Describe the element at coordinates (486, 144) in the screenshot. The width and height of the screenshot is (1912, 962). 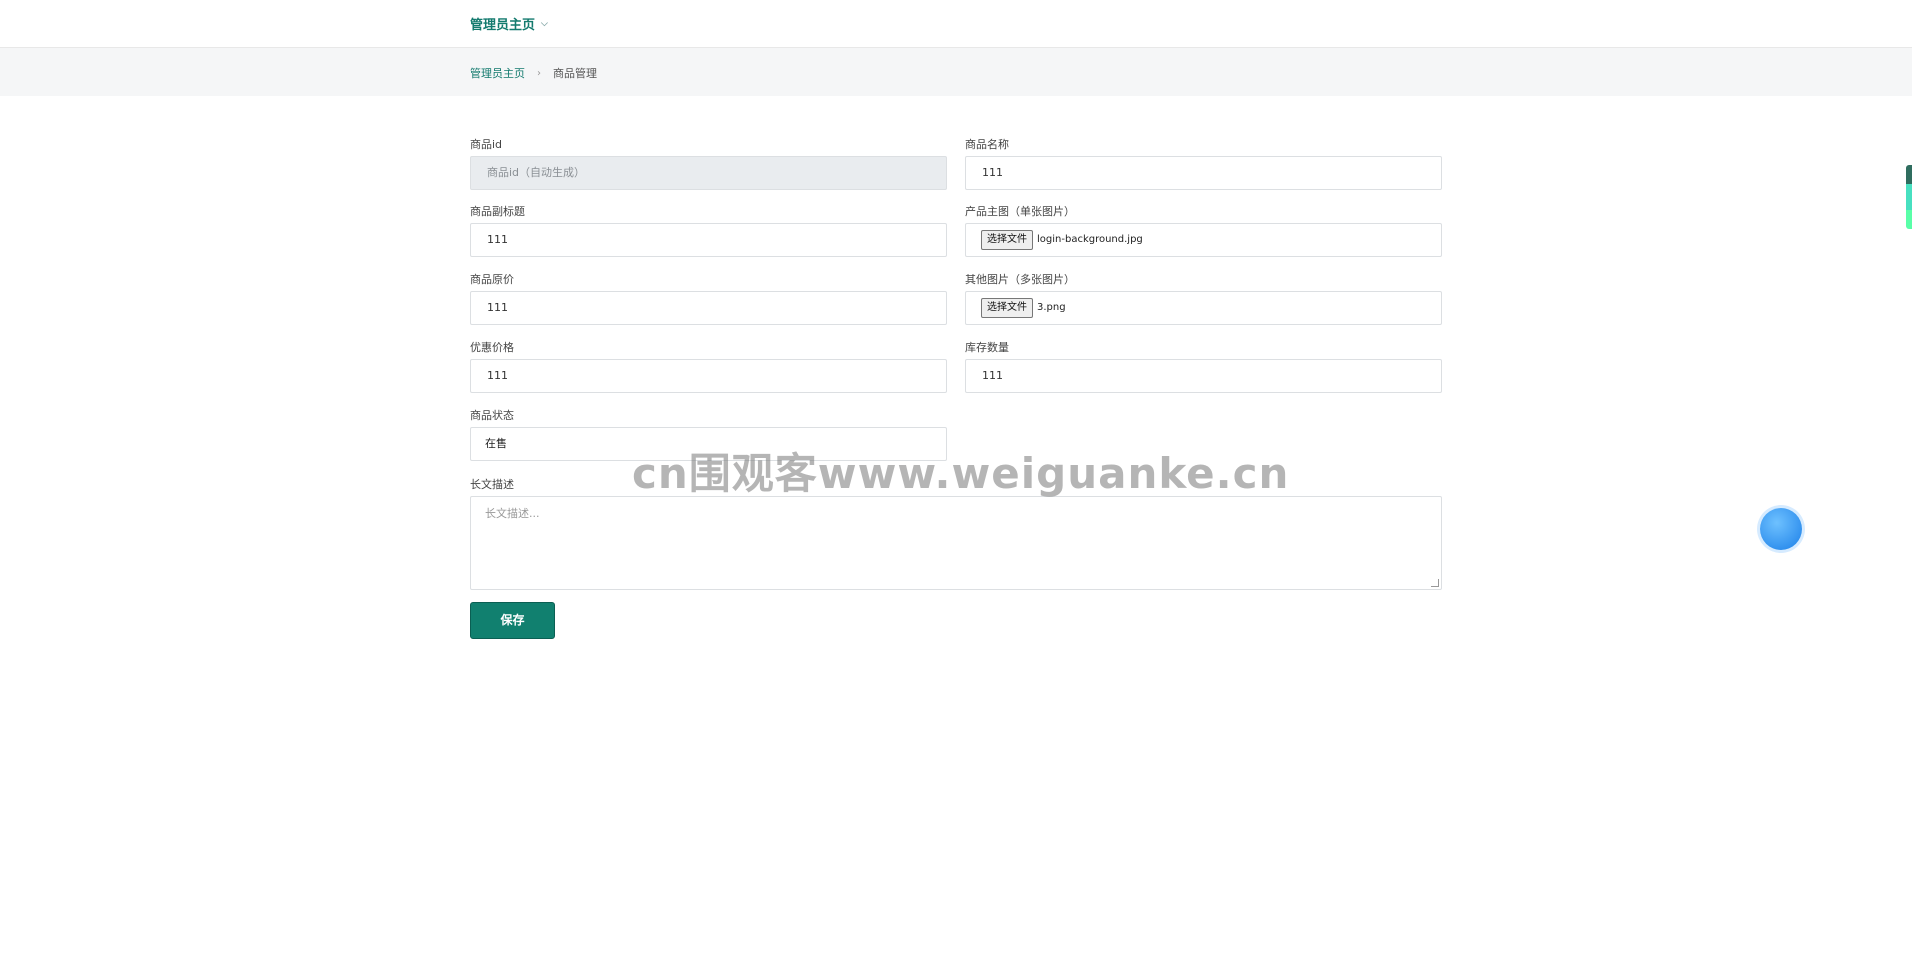
I see `product-id-label: 商品id` at that location.